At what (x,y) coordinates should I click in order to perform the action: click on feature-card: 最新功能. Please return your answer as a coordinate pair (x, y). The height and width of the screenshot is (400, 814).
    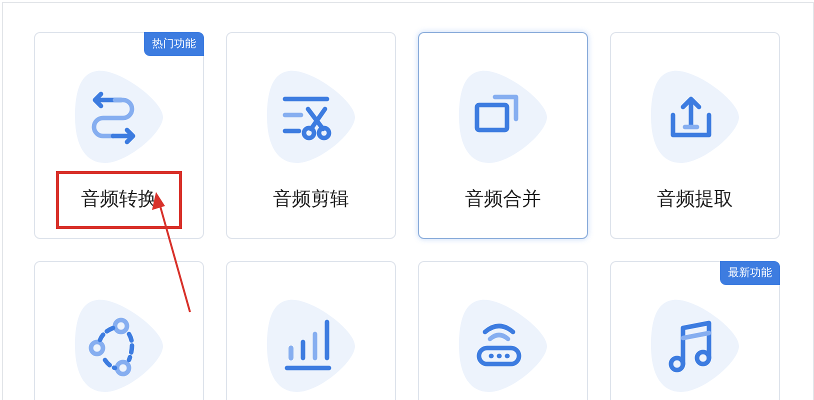
    Looking at the image, I should click on (695, 330).